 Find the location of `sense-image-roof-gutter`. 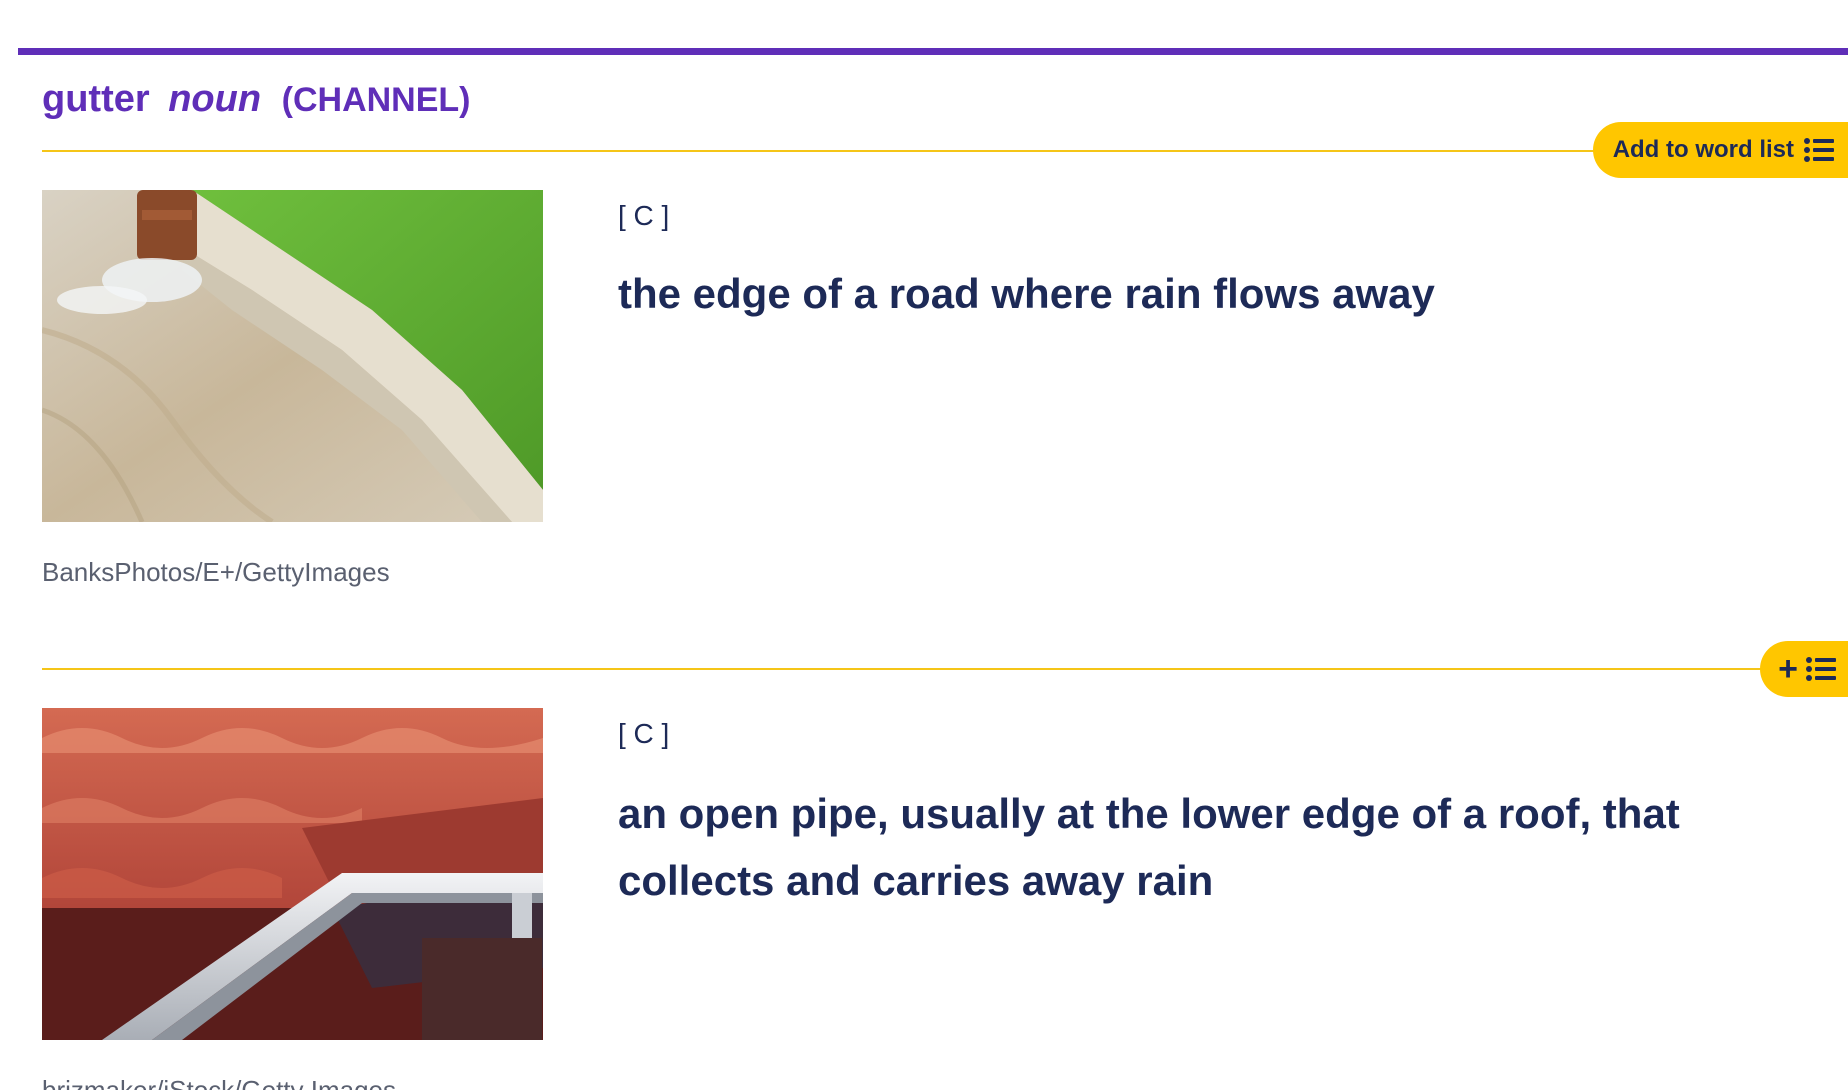

sense-image-roof-gutter is located at coordinates (292, 874).